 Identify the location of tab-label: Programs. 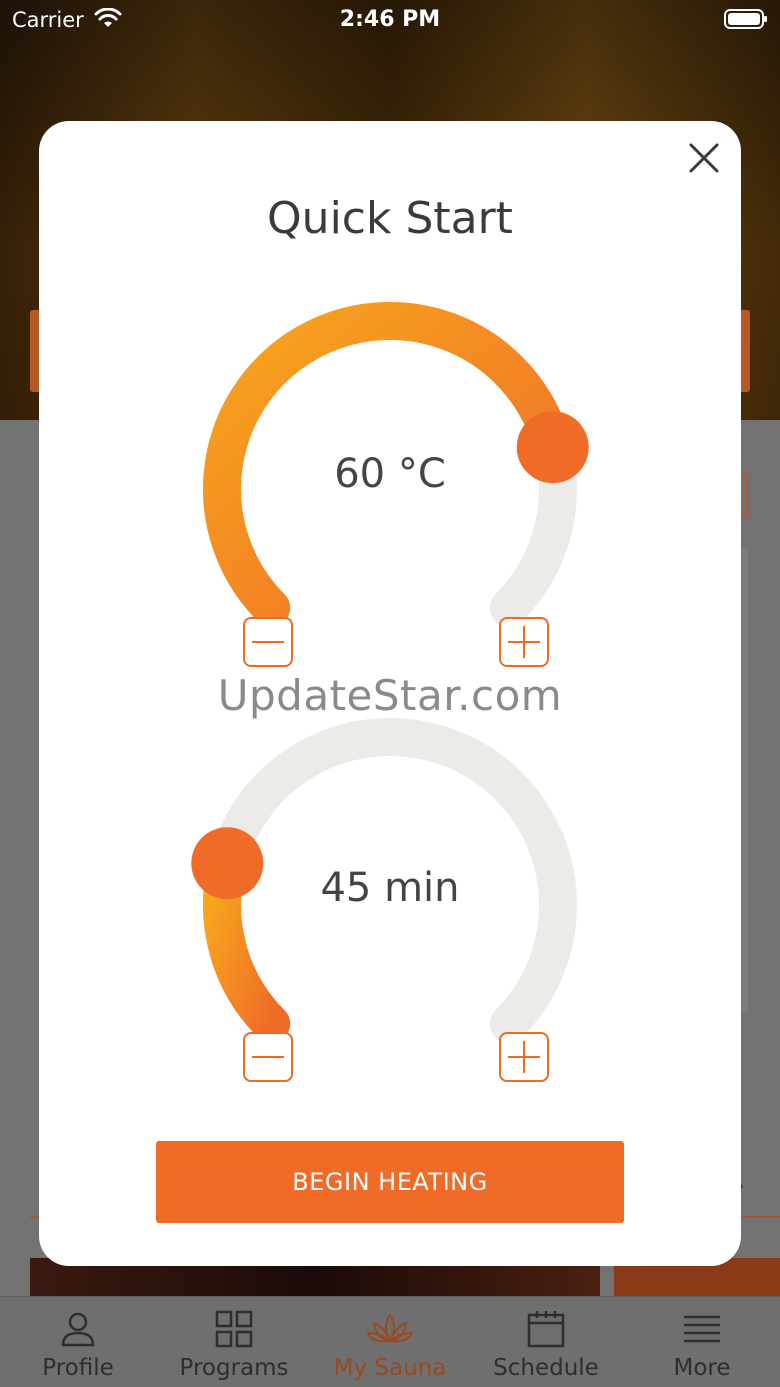
(234, 1368).